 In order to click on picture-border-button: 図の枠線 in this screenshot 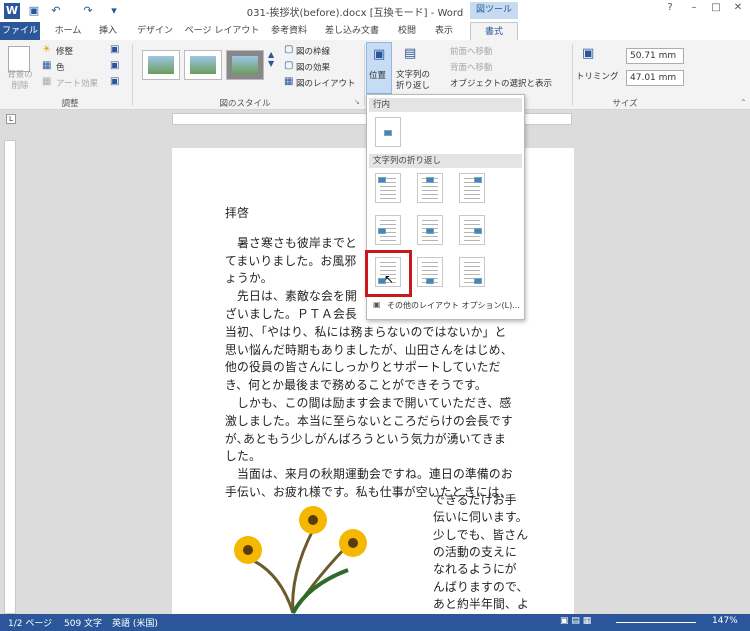, I will do `click(313, 51)`.